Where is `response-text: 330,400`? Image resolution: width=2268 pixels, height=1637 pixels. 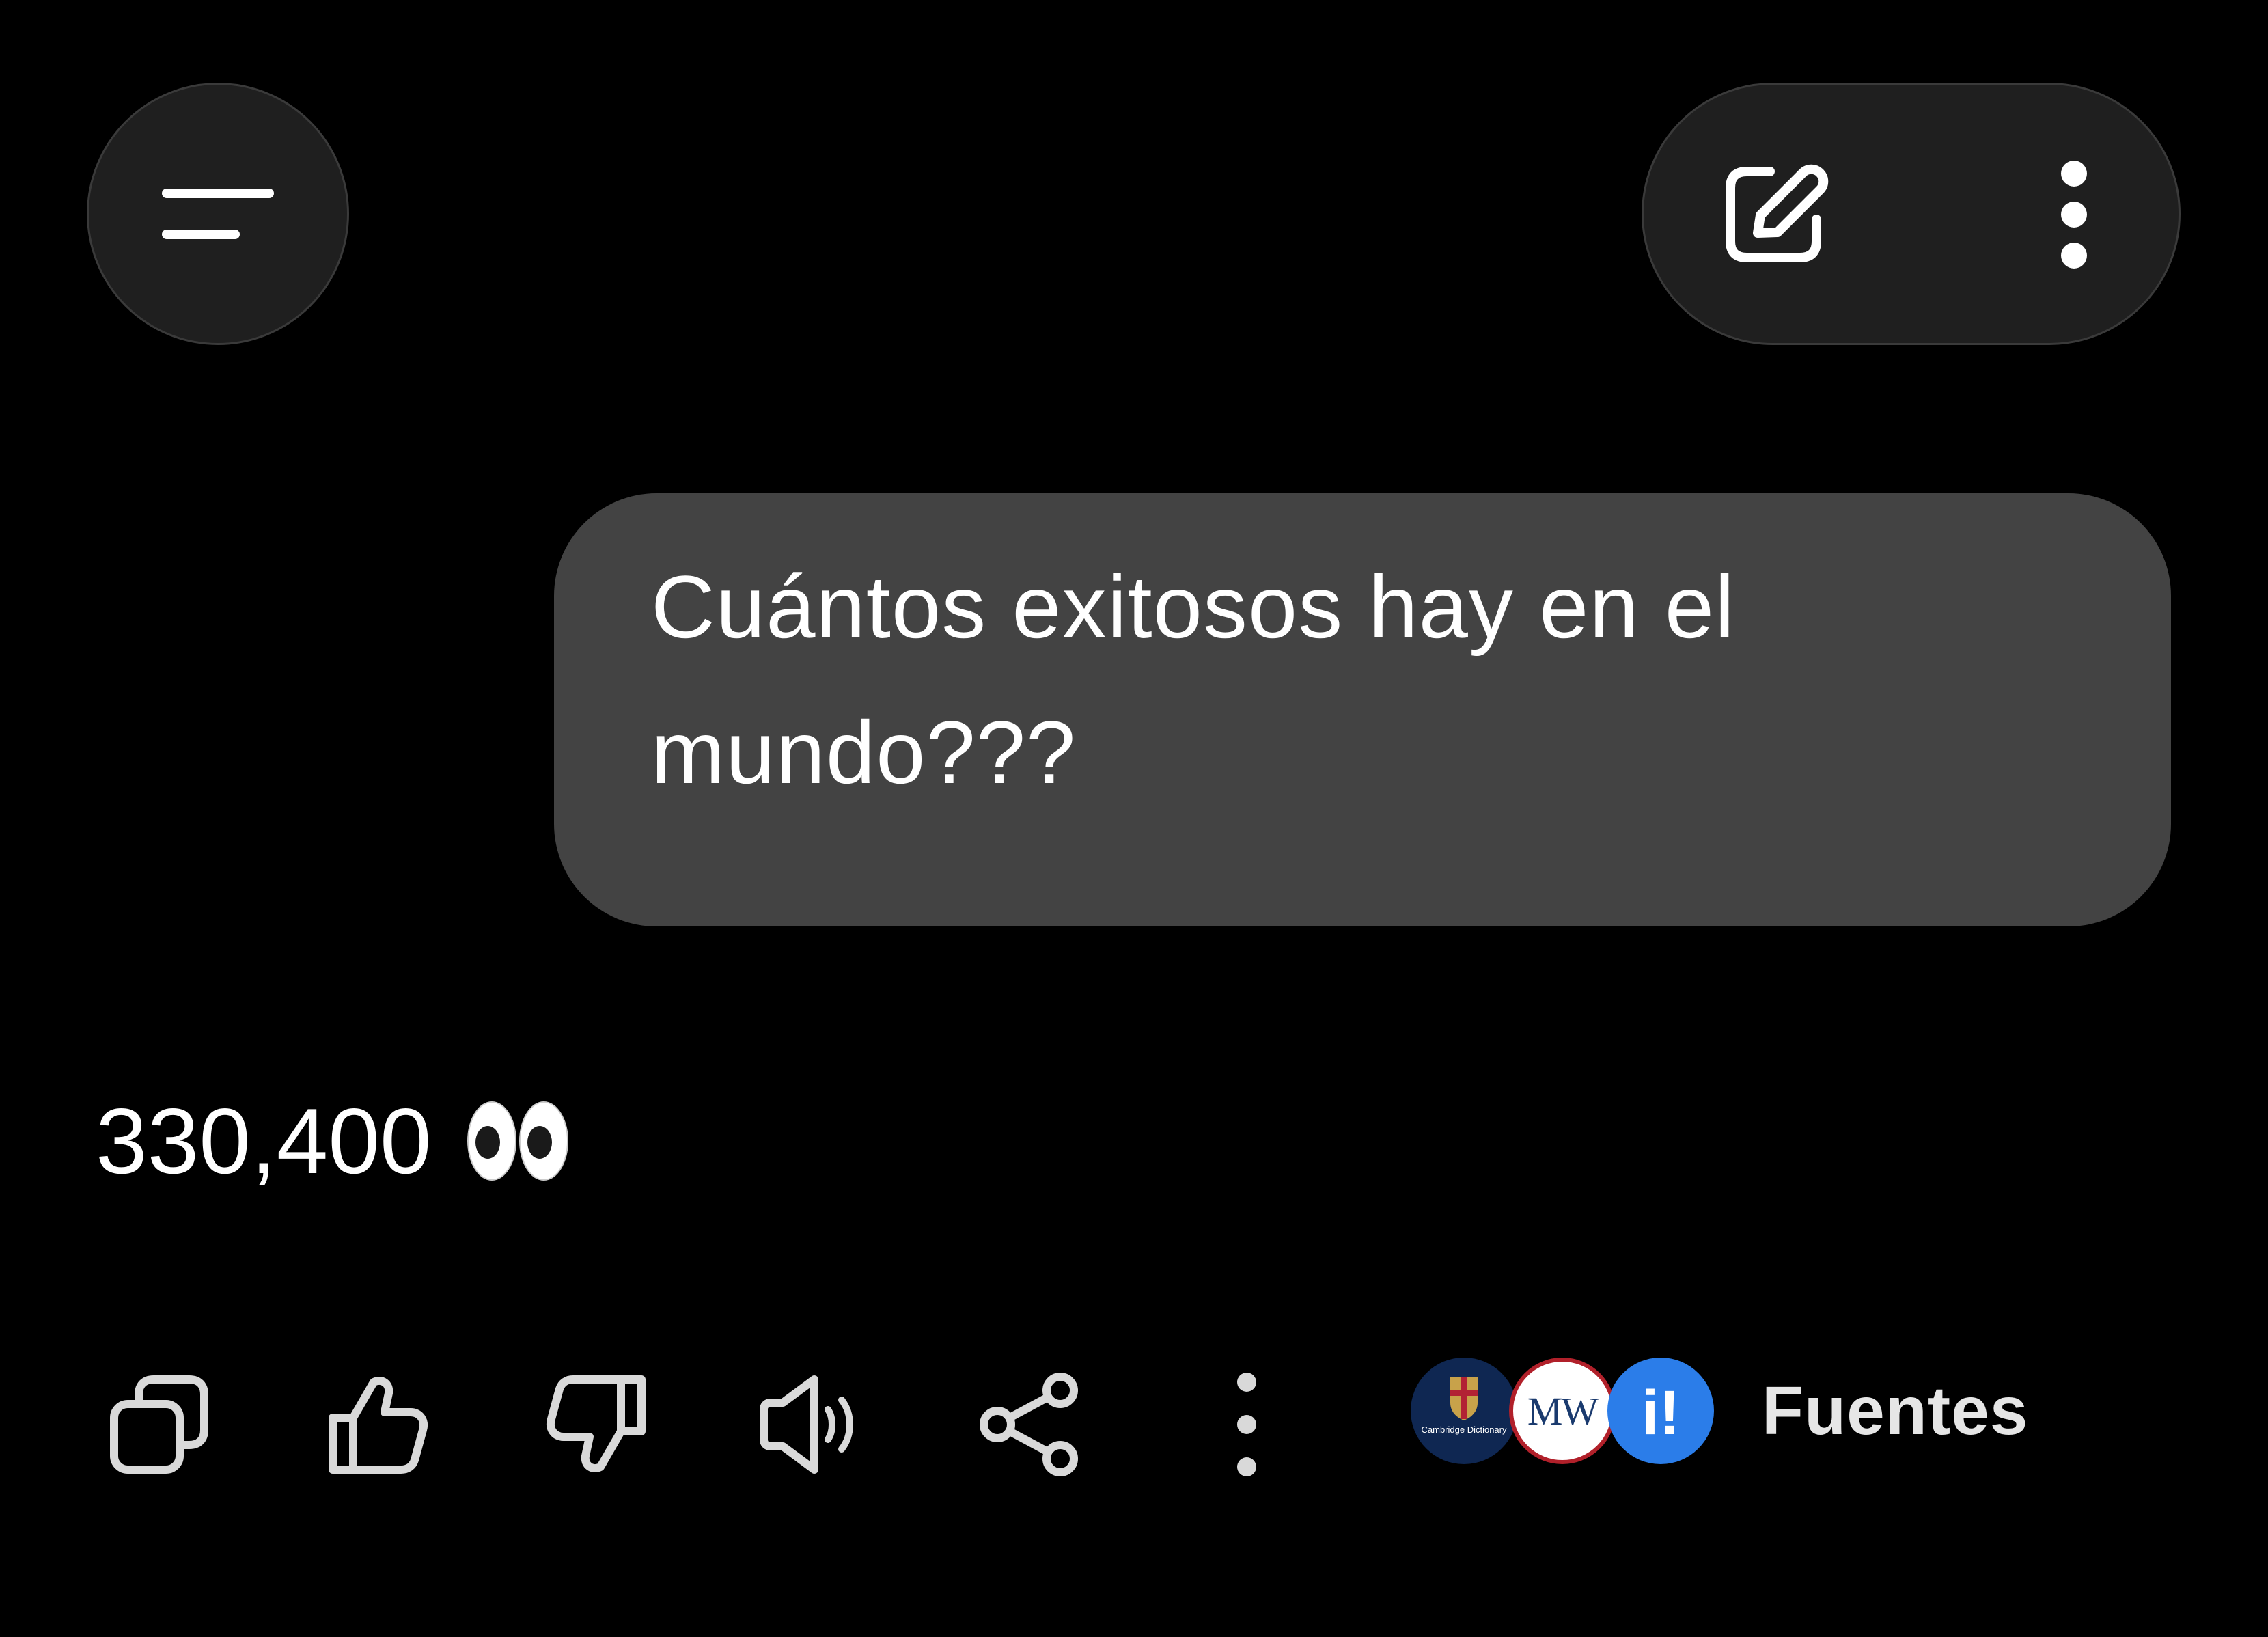 response-text: 330,400 is located at coordinates (264, 1141).